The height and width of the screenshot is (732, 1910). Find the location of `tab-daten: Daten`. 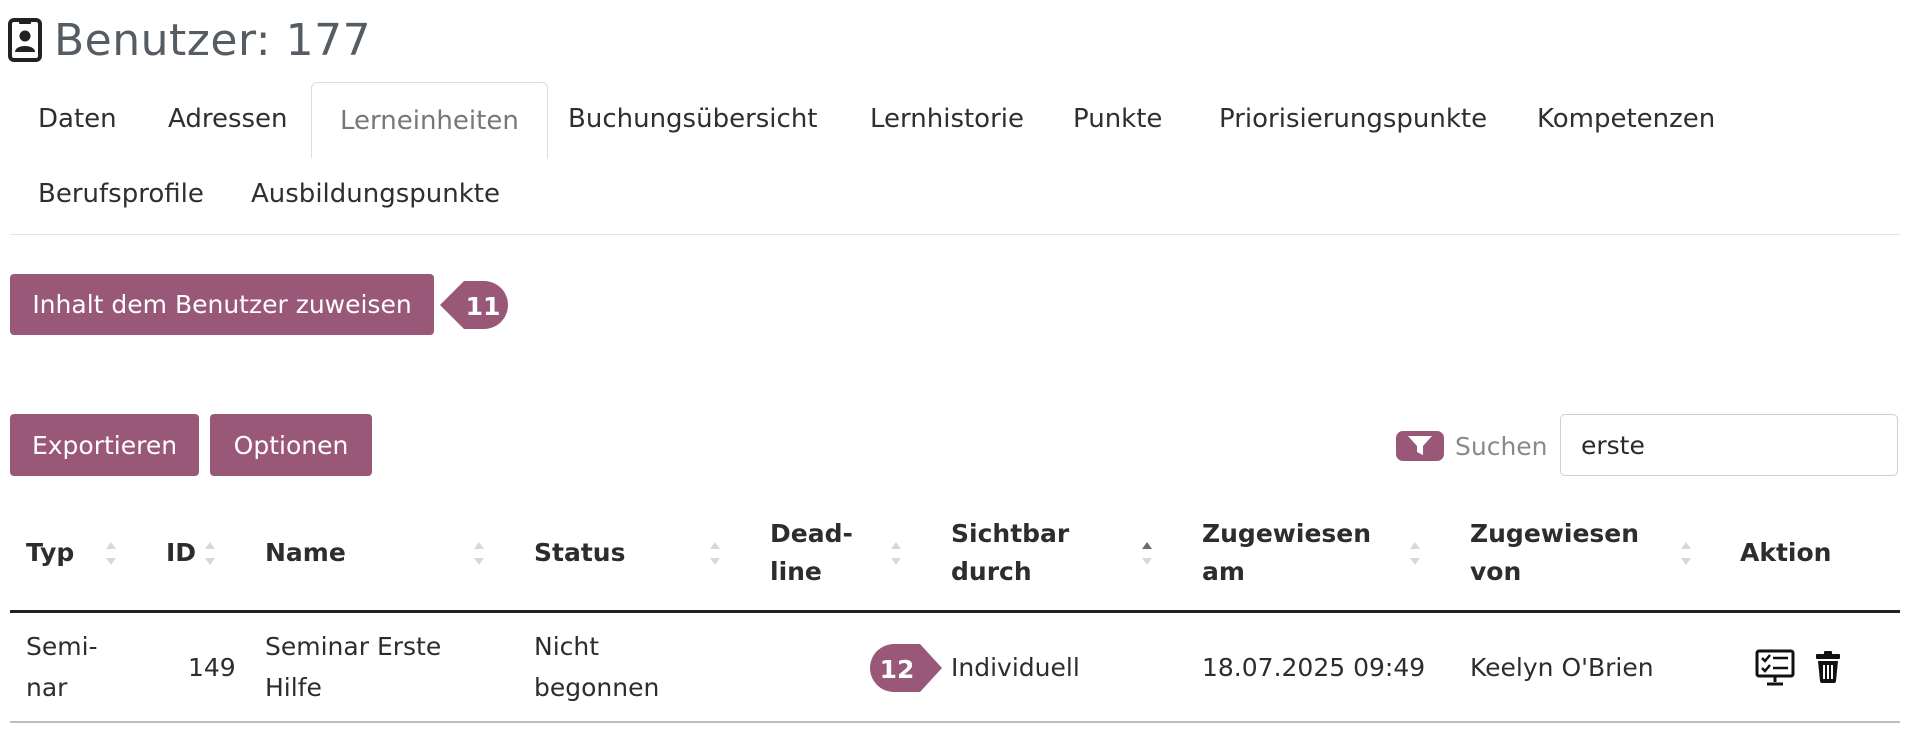

tab-daten: Daten is located at coordinates (77, 119).